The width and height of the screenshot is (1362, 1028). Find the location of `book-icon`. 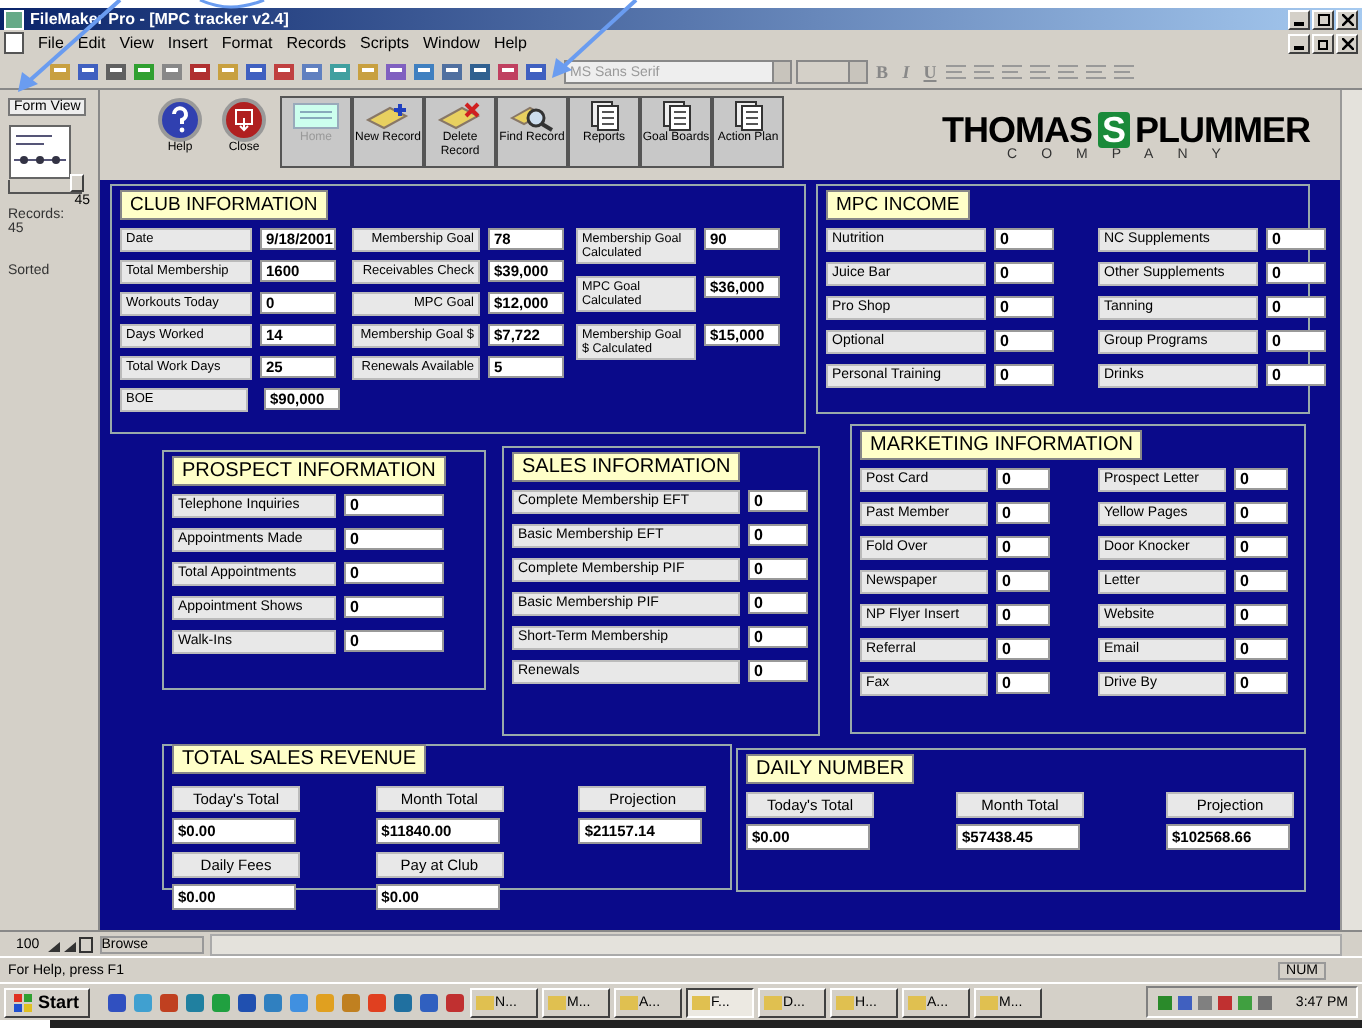

book-icon is located at coordinates (40, 152).